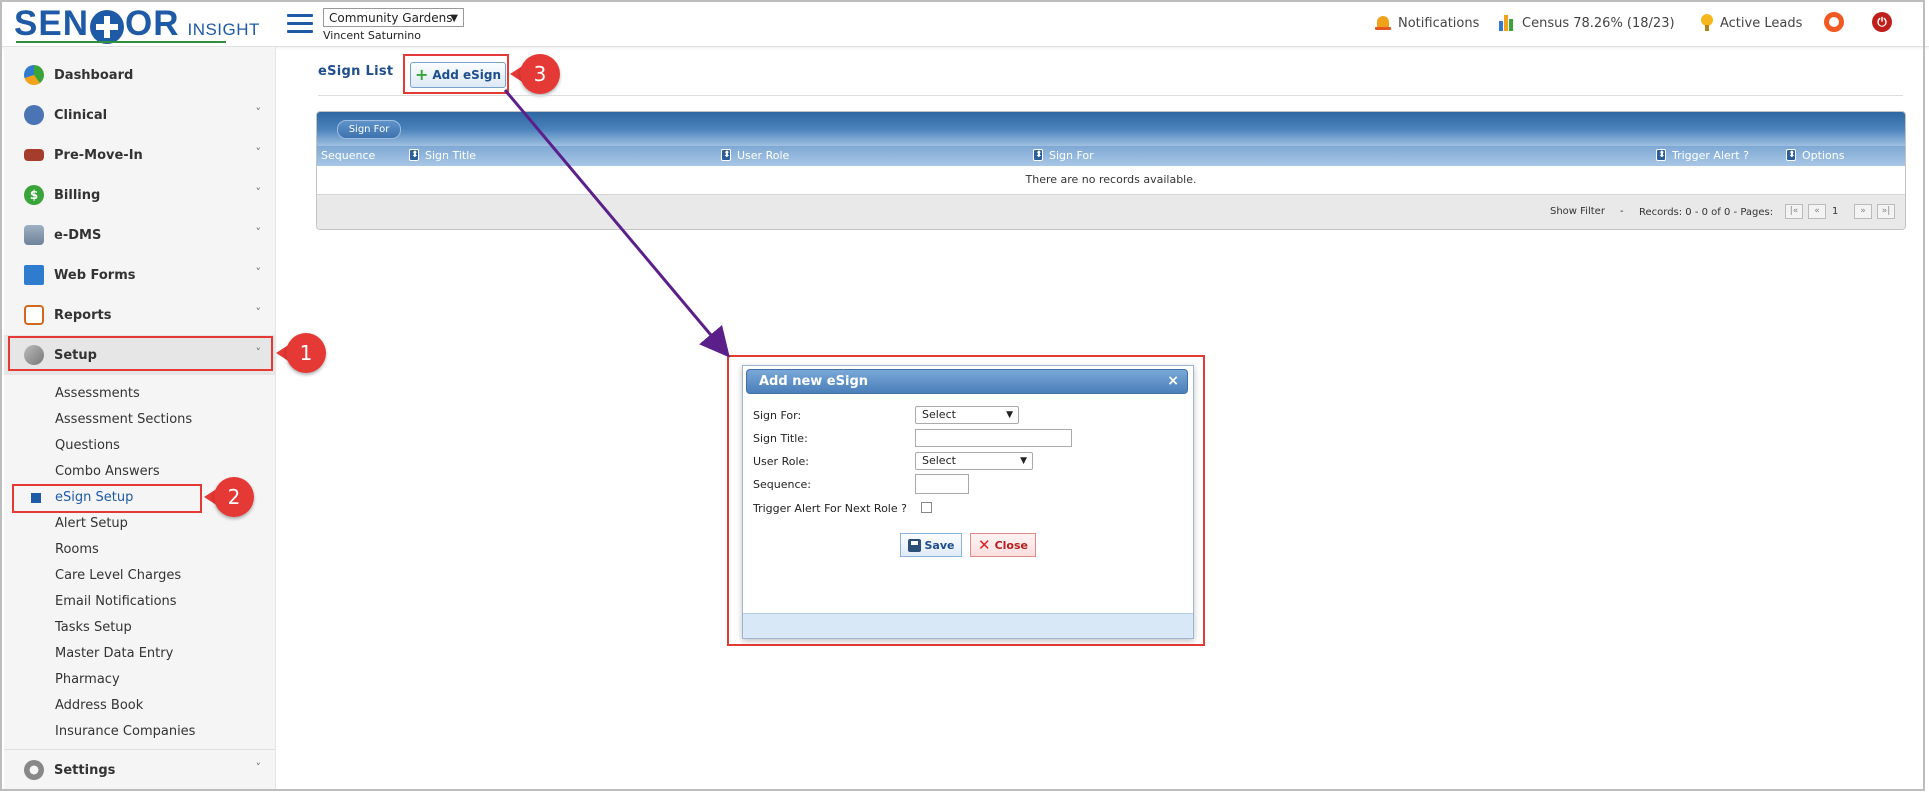 This screenshot has height=795, width=1929. Describe the element at coordinates (780, 438) in the screenshot. I see `sign-title-label: Sign Title:` at that location.